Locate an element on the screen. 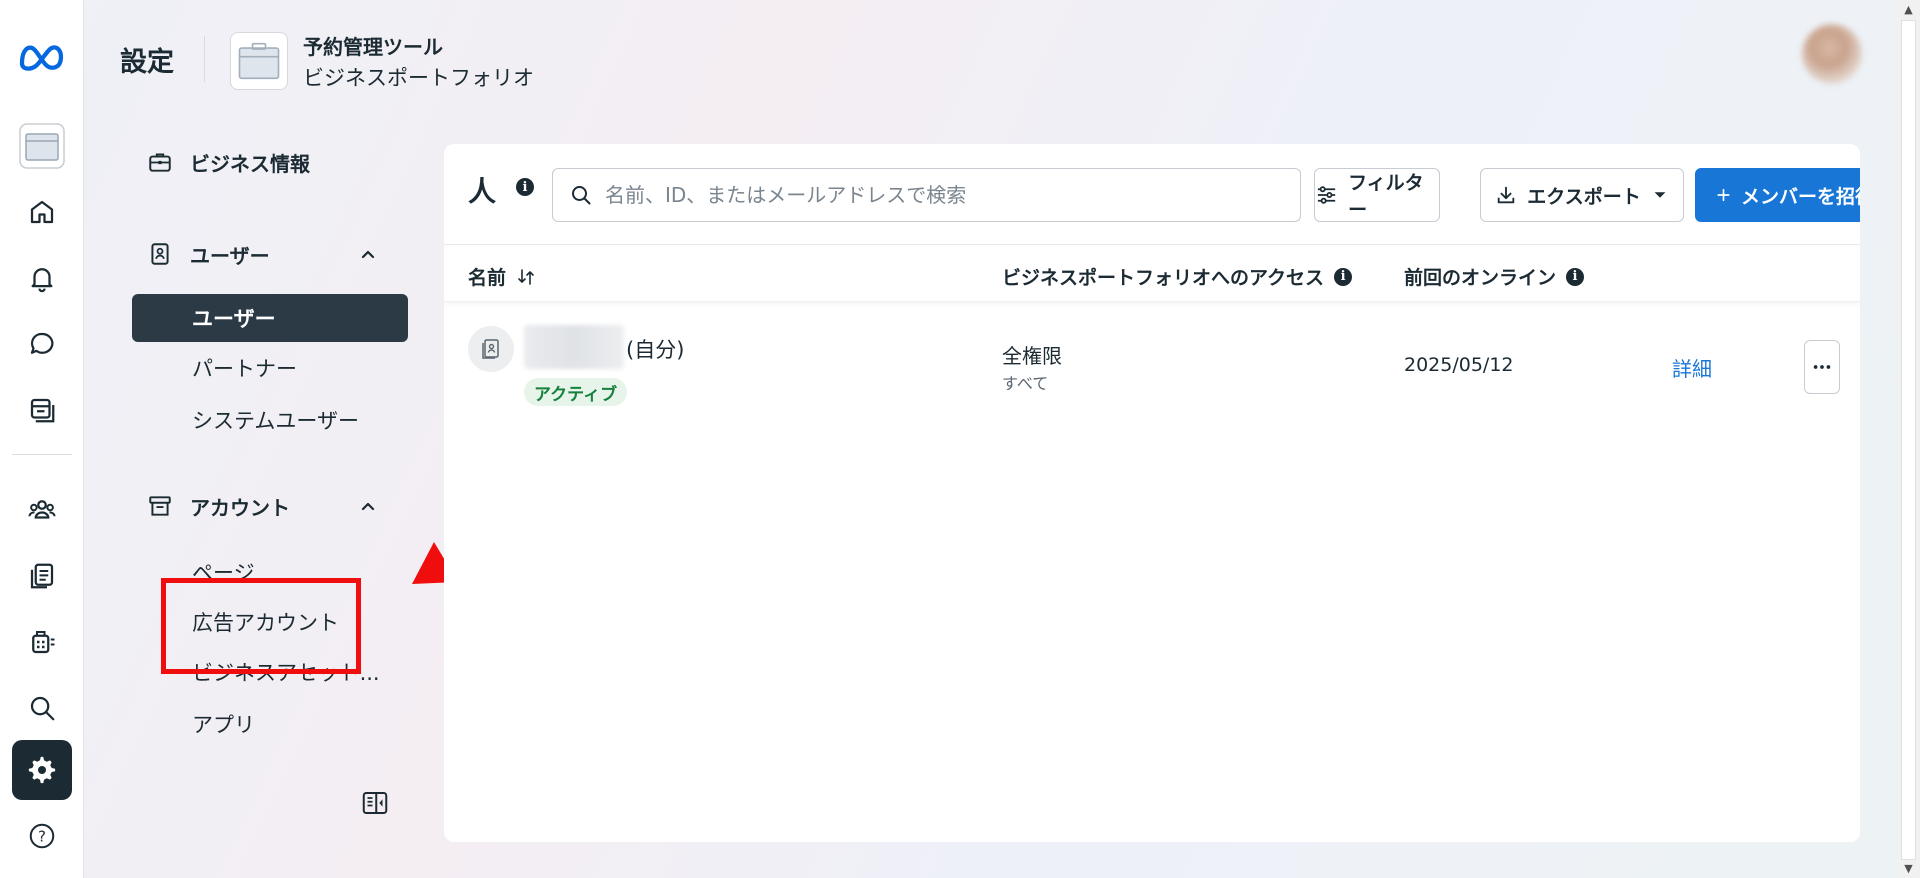  briefcase-icon is located at coordinates (160, 162).